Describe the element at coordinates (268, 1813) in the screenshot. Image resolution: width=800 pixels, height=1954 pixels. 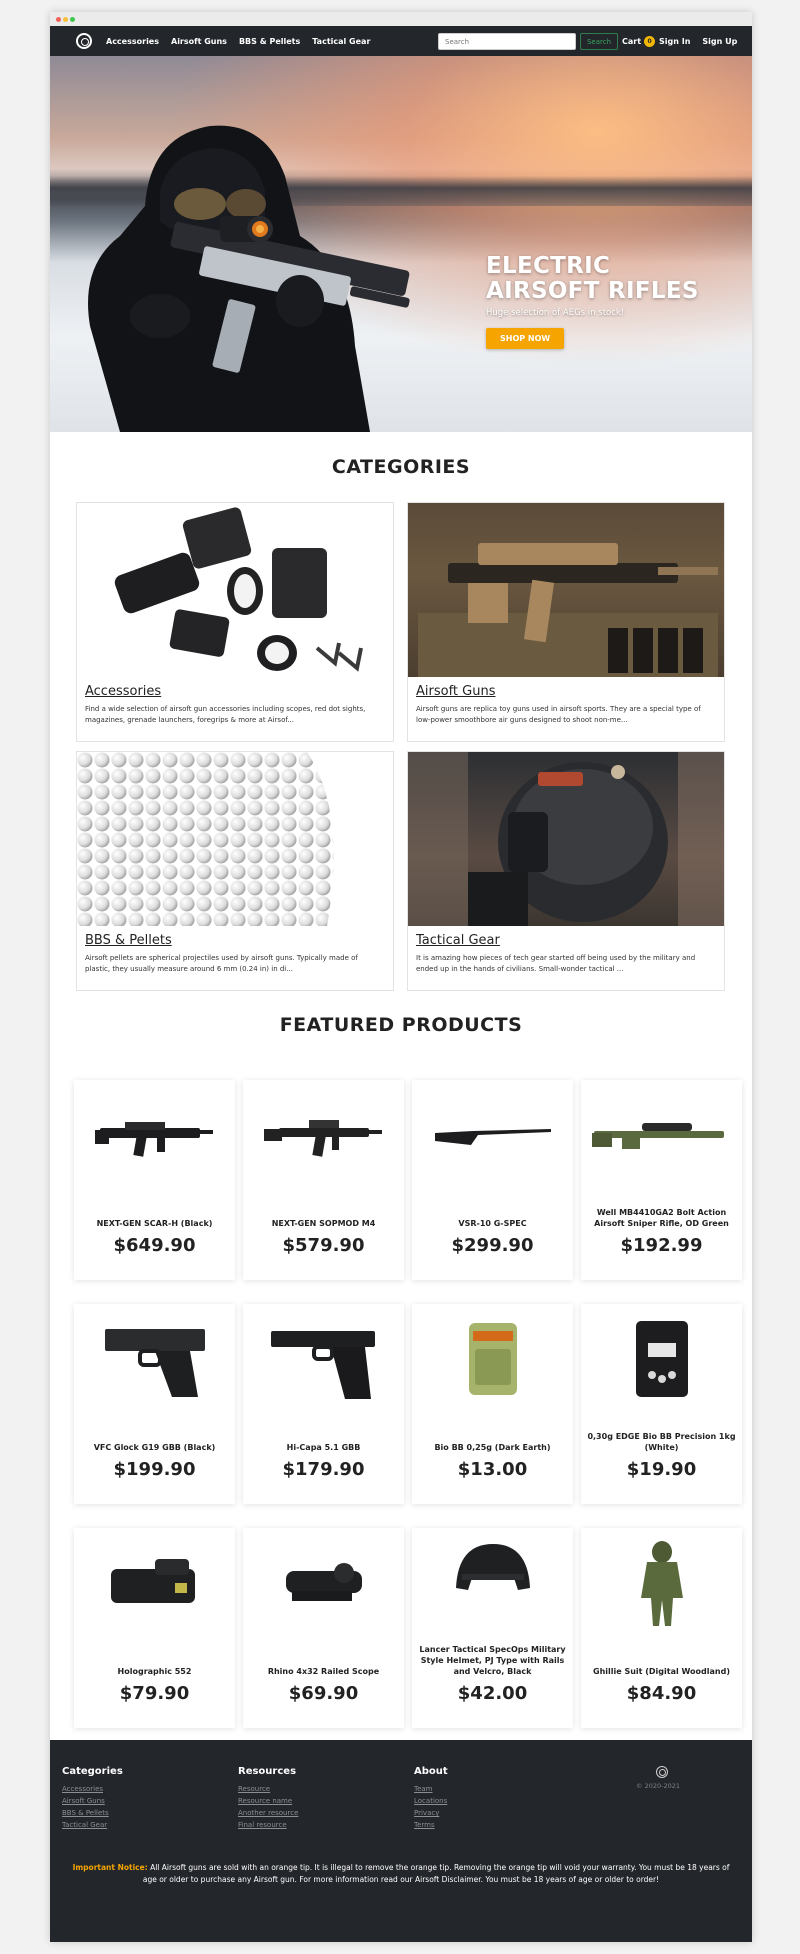
I see `footer-link: Another resource` at that location.